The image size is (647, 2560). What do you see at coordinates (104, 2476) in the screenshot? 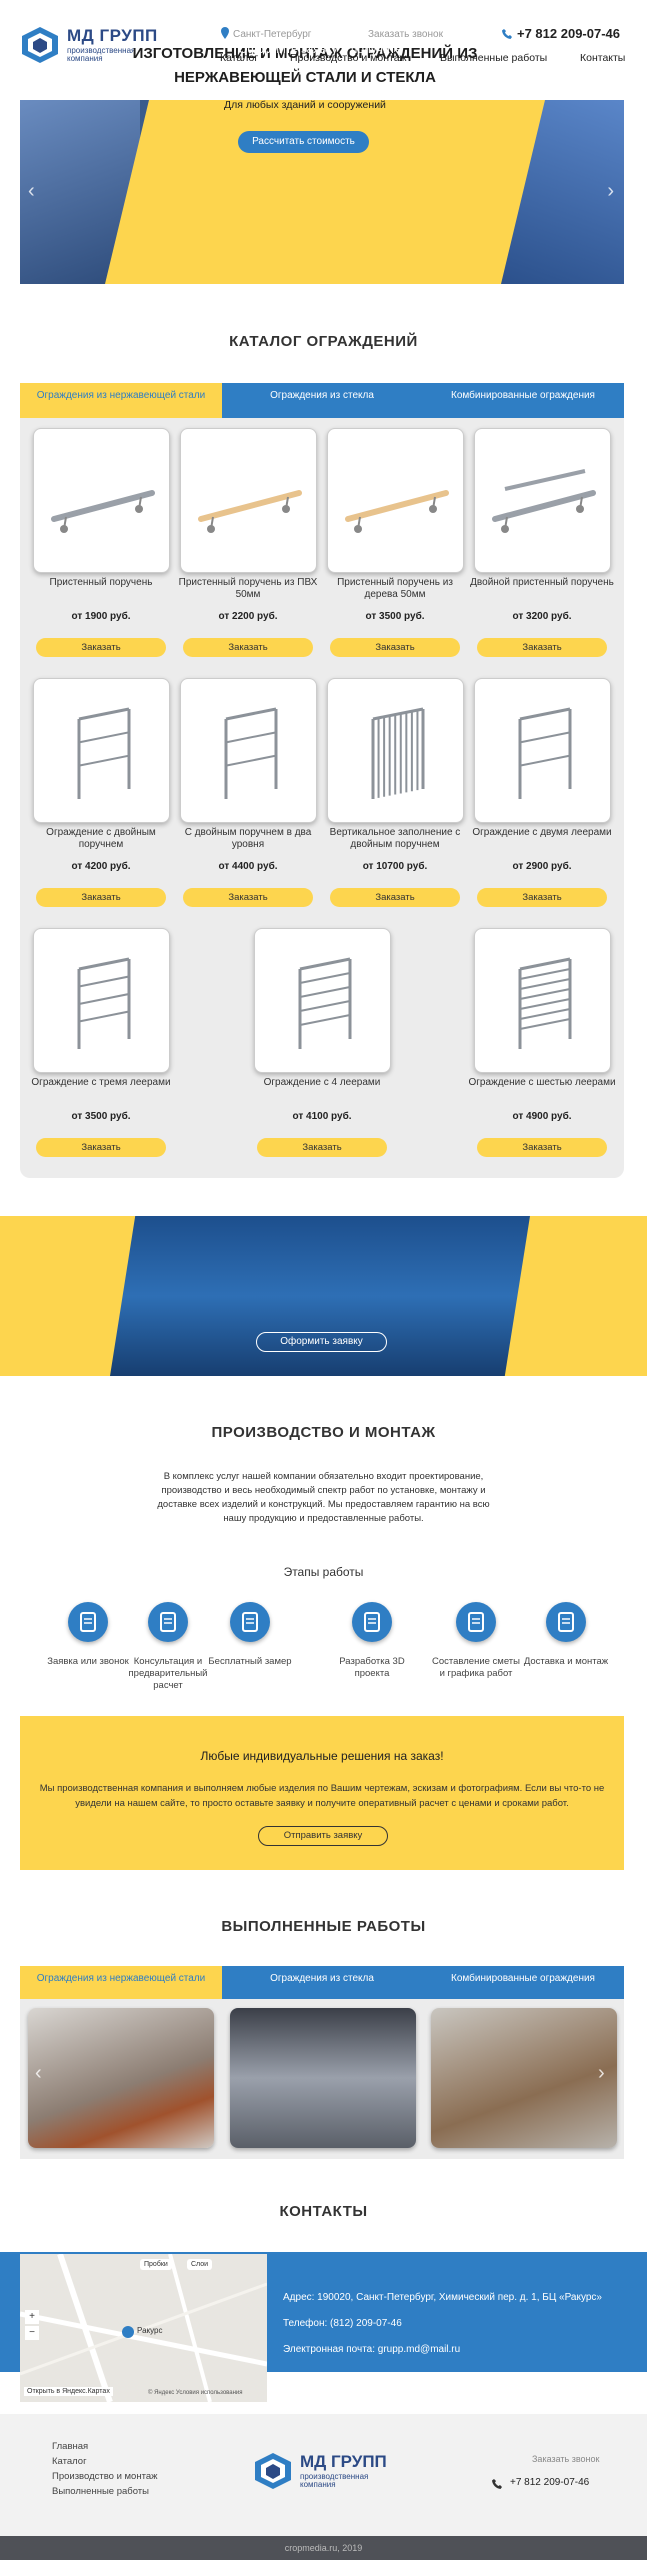
I see `footer-link-production: Производство и монтаж` at bounding box center [104, 2476].